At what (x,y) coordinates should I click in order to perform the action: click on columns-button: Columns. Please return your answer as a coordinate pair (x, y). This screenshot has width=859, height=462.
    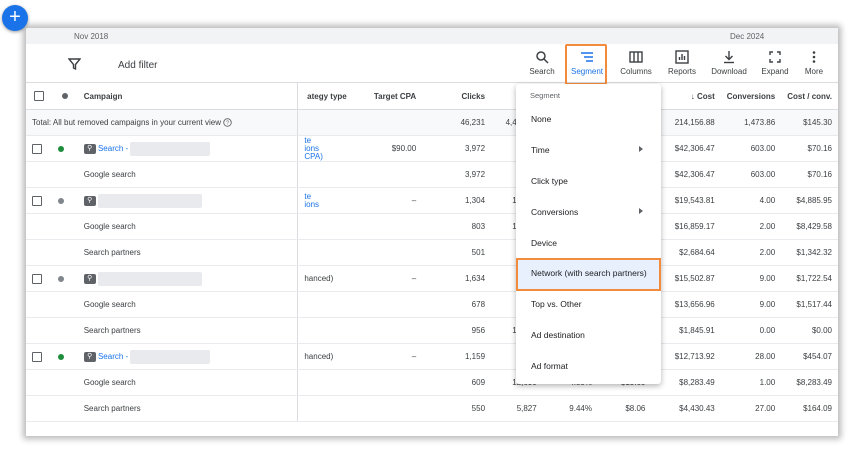
    Looking at the image, I should click on (636, 65).